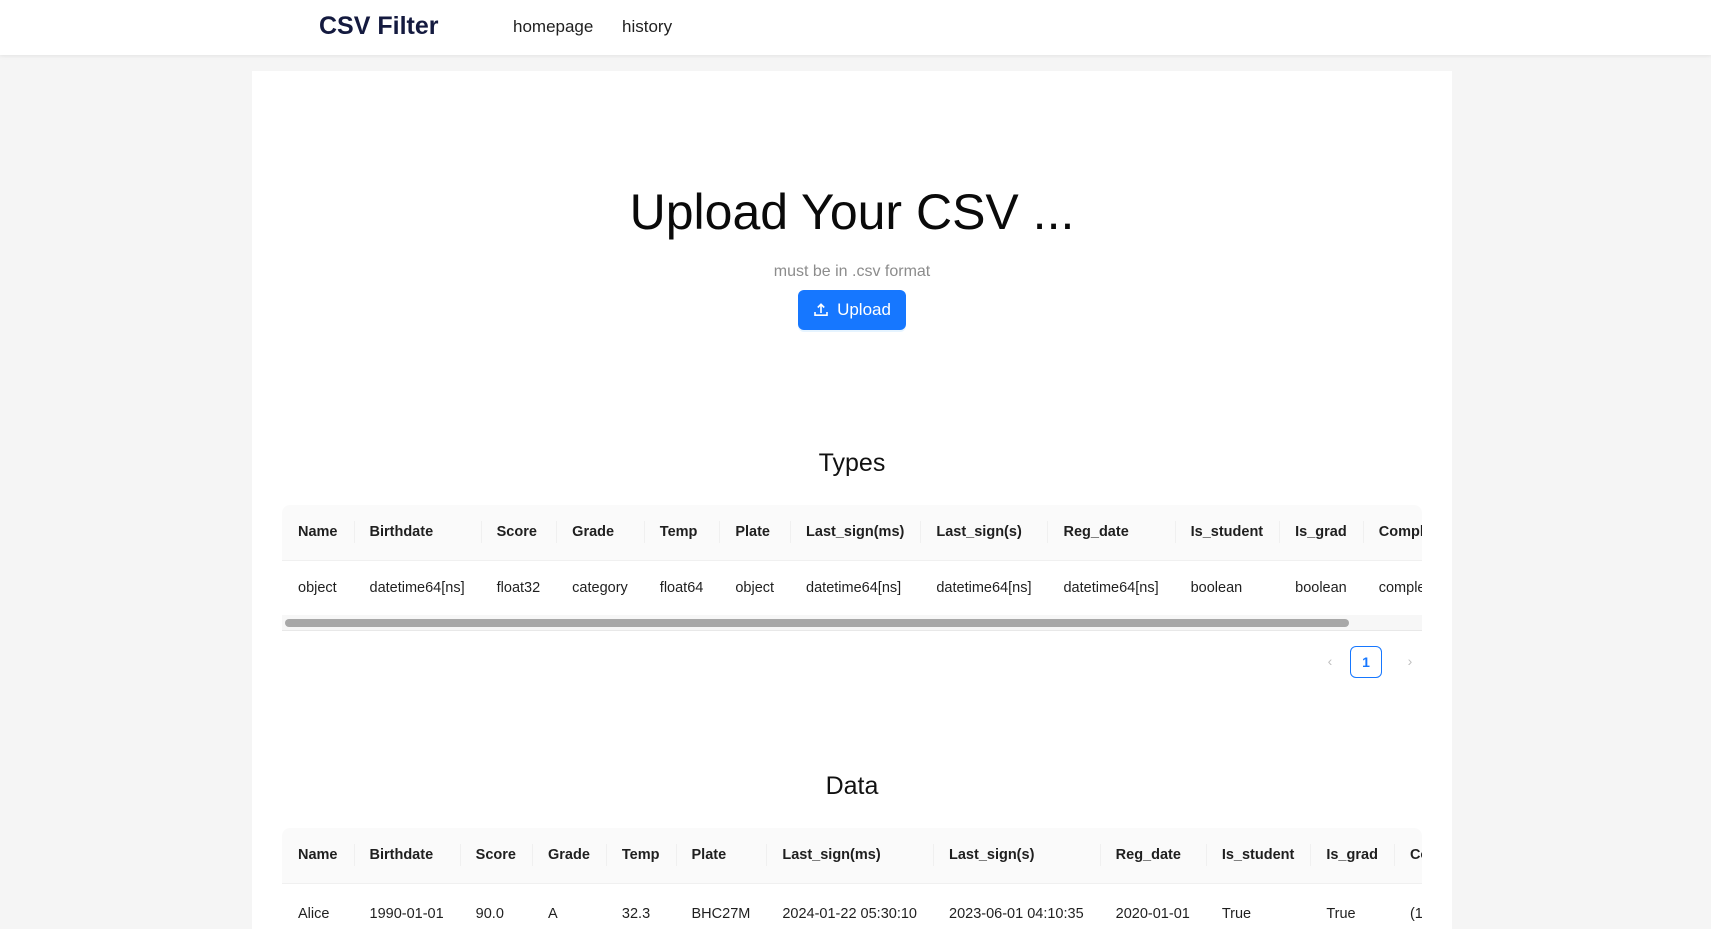  What do you see at coordinates (518, 588) in the screenshot?
I see `types-cell: float32` at bounding box center [518, 588].